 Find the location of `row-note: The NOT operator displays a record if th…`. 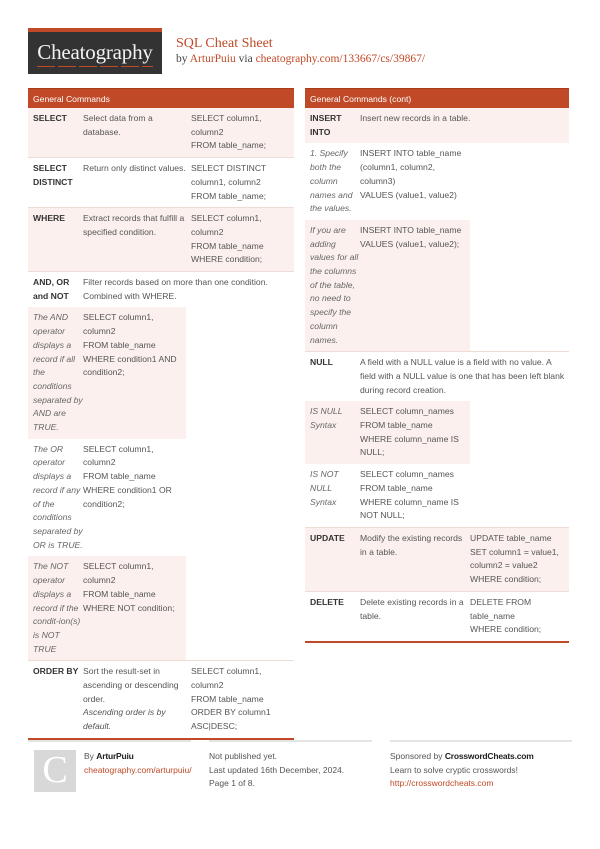

row-note: The NOT operator displays a record if th… is located at coordinates (57, 607).